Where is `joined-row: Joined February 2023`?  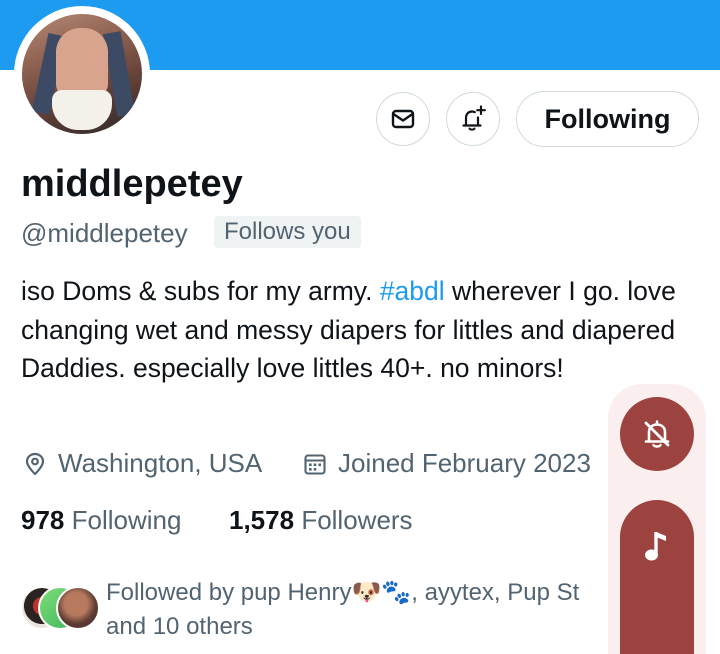 joined-row: Joined February 2023 is located at coordinates (446, 463).